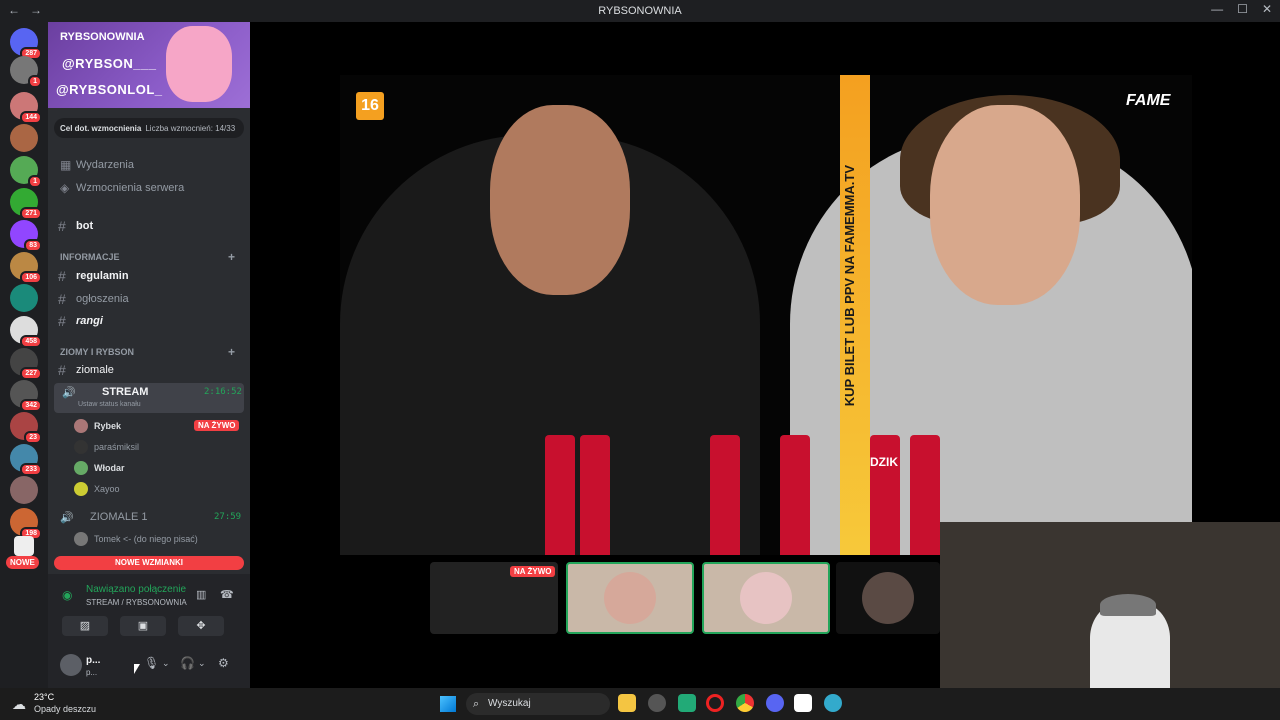 This screenshot has width=1280, height=720. What do you see at coordinates (19, 704) in the screenshot?
I see `weather-icon: ☁` at bounding box center [19, 704].